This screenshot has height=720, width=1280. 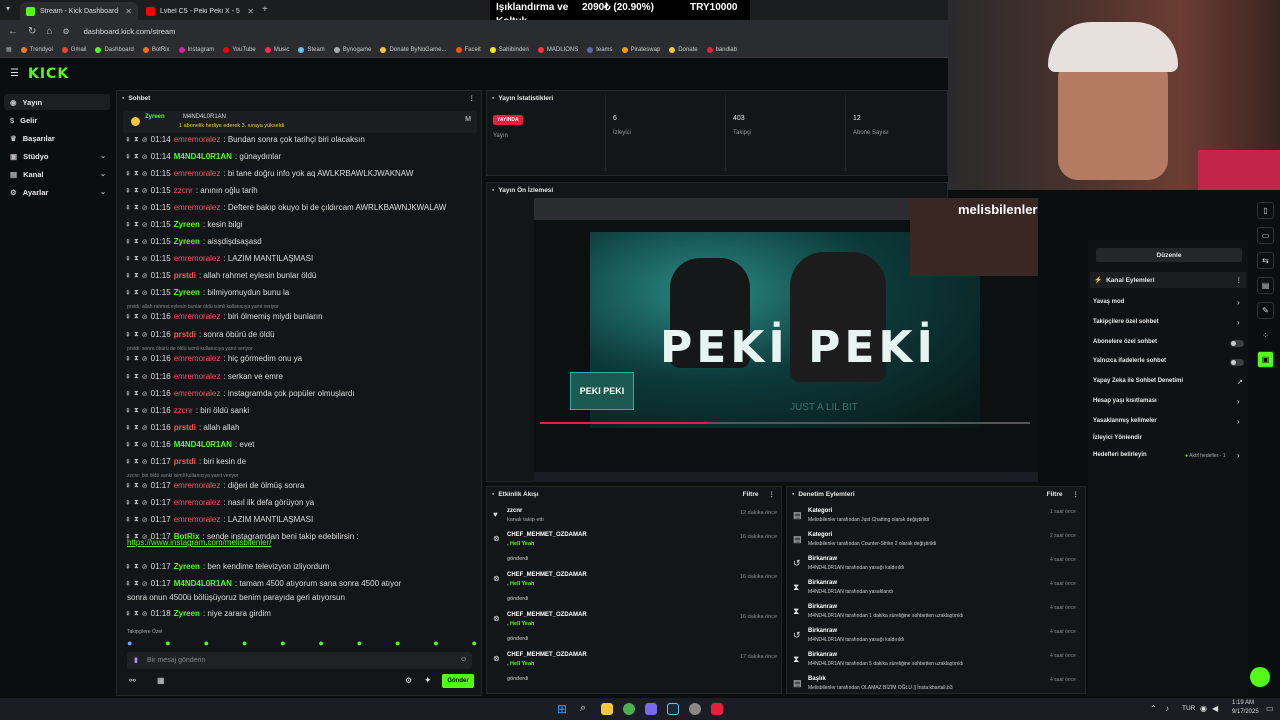 I want to click on bookmark-pirateswap: Pirateswap, so click(x=640, y=49).